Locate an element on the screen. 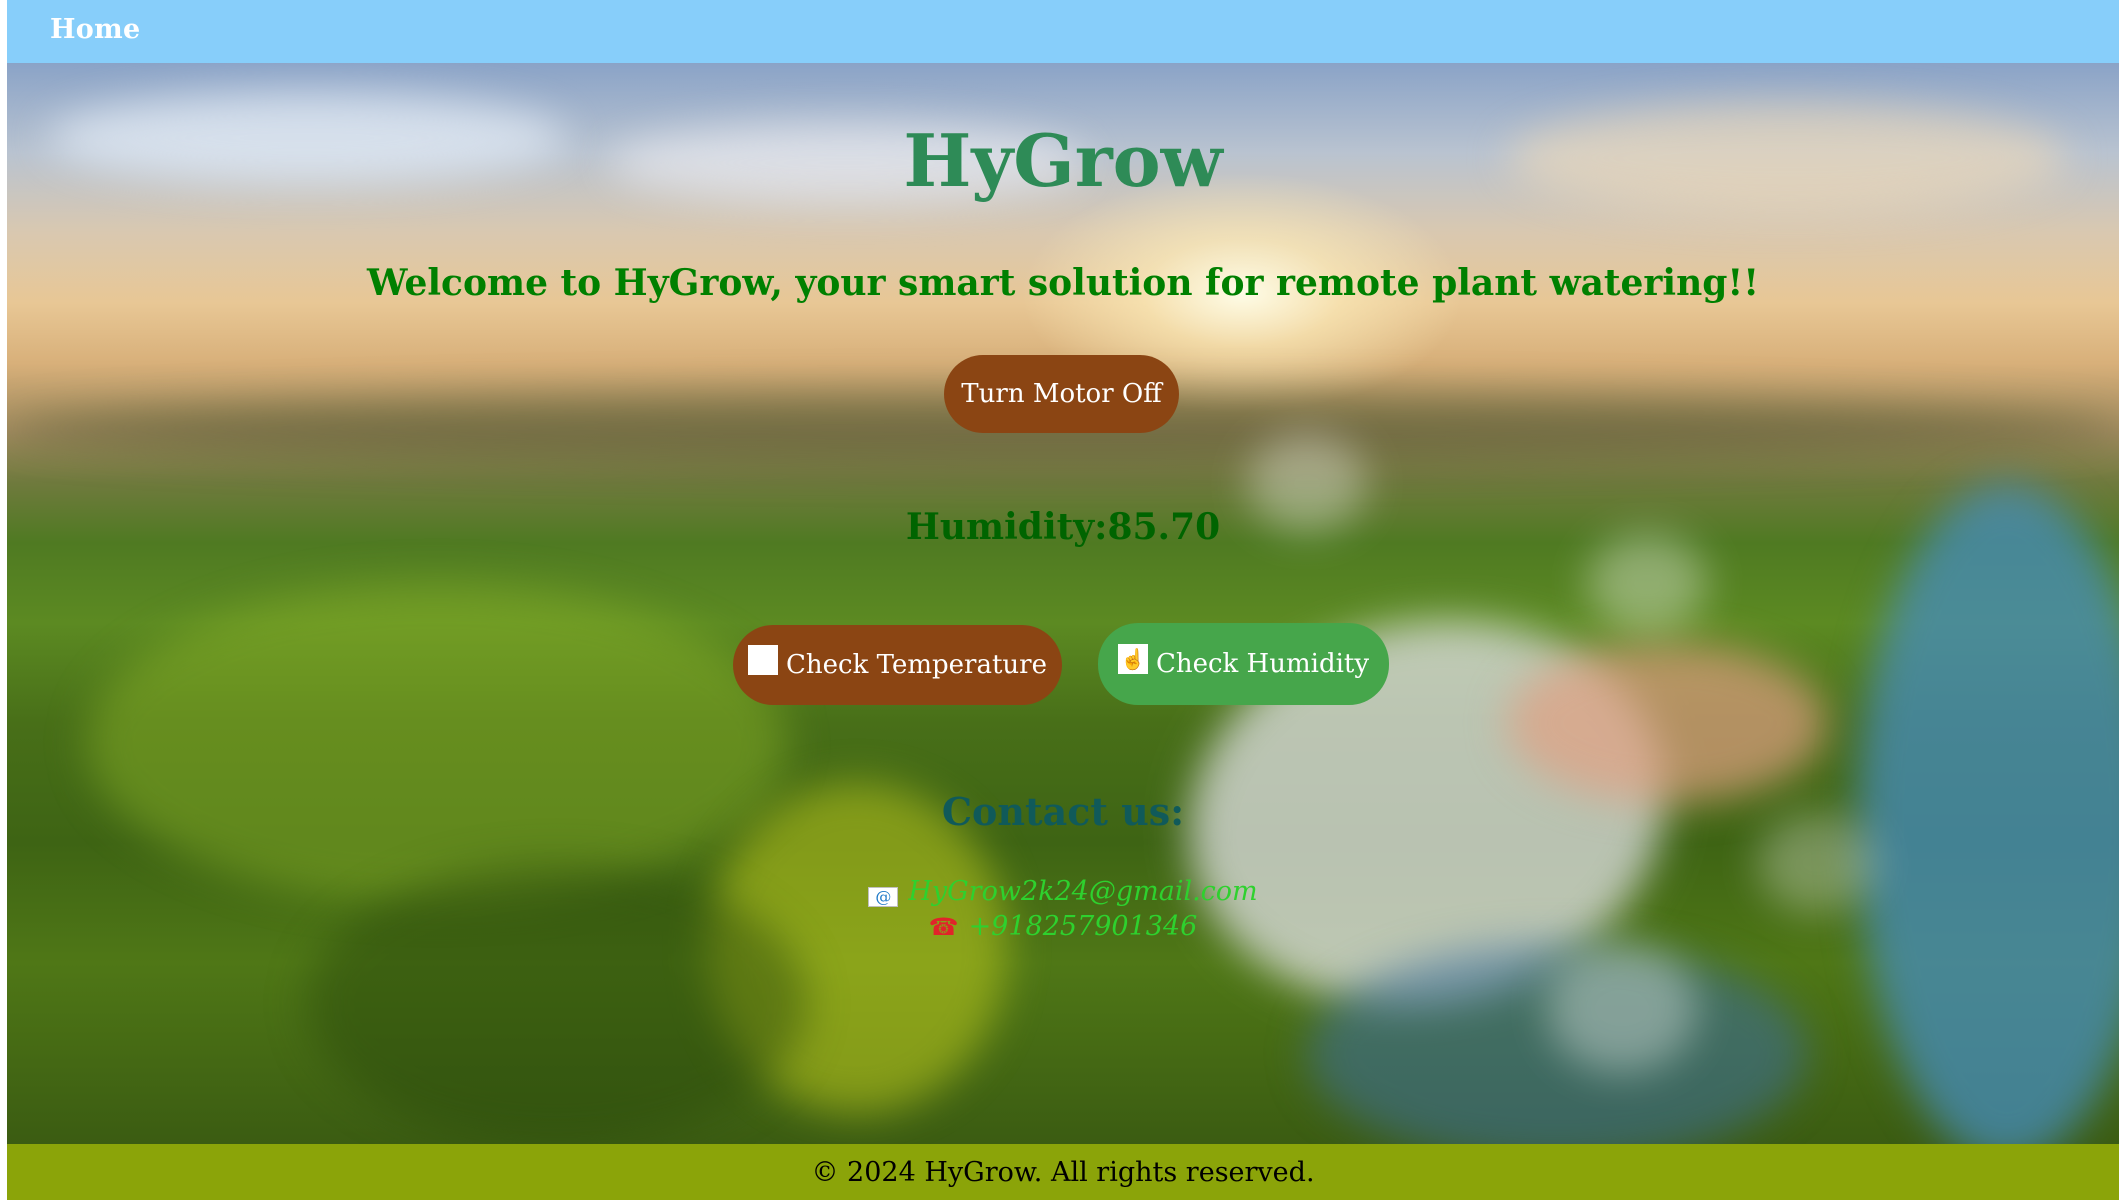 The height and width of the screenshot is (1200, 2119). contact-email-row: @ HyGrow2k24@gmail.com is located at coordinates (1063, 891).